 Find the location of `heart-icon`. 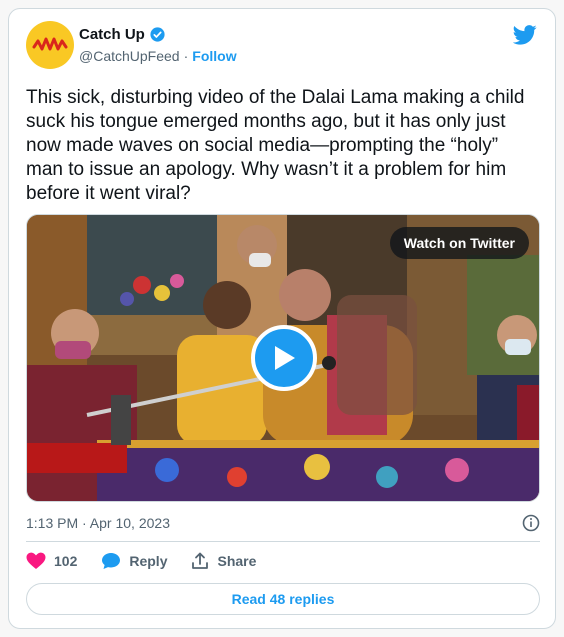

heart-icon is located at coordinates (36, 560).